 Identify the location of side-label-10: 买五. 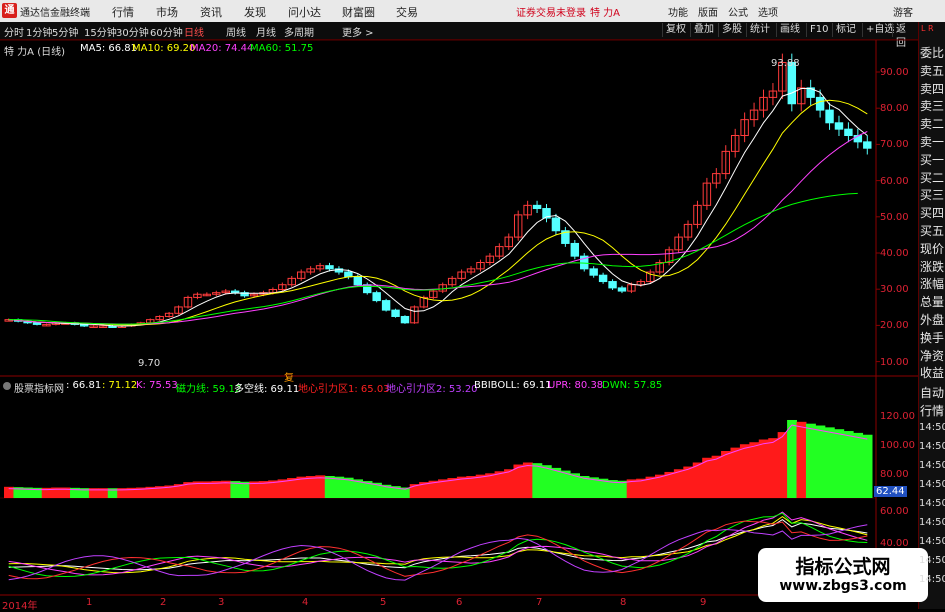
(931, 231).